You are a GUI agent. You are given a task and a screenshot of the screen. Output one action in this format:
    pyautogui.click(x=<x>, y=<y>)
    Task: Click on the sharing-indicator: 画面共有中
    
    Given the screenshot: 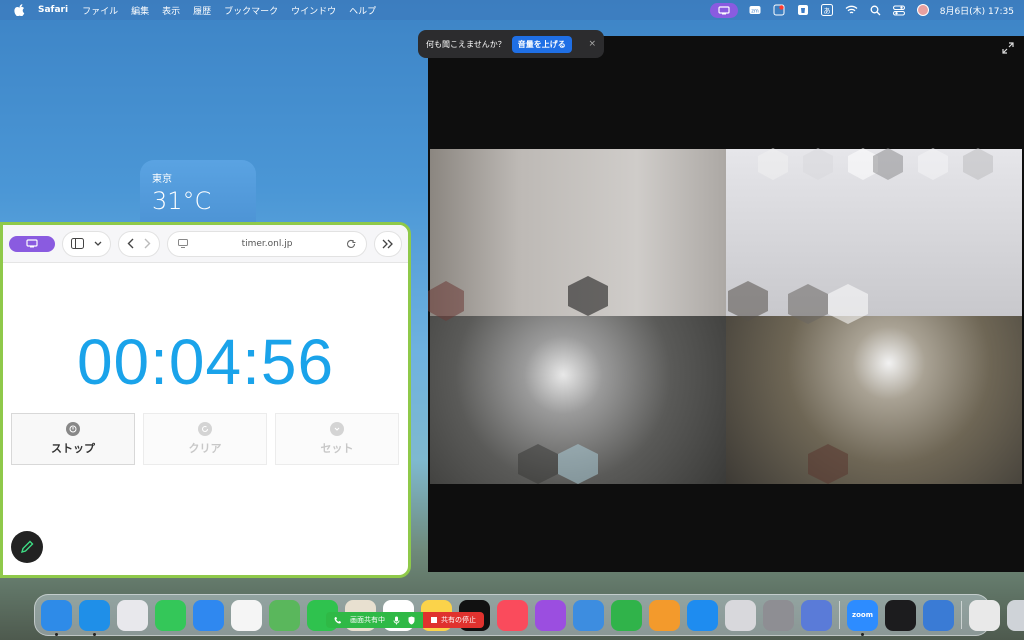 What is the action you would take?
    pyautogui.click(x=374, y=620)
    